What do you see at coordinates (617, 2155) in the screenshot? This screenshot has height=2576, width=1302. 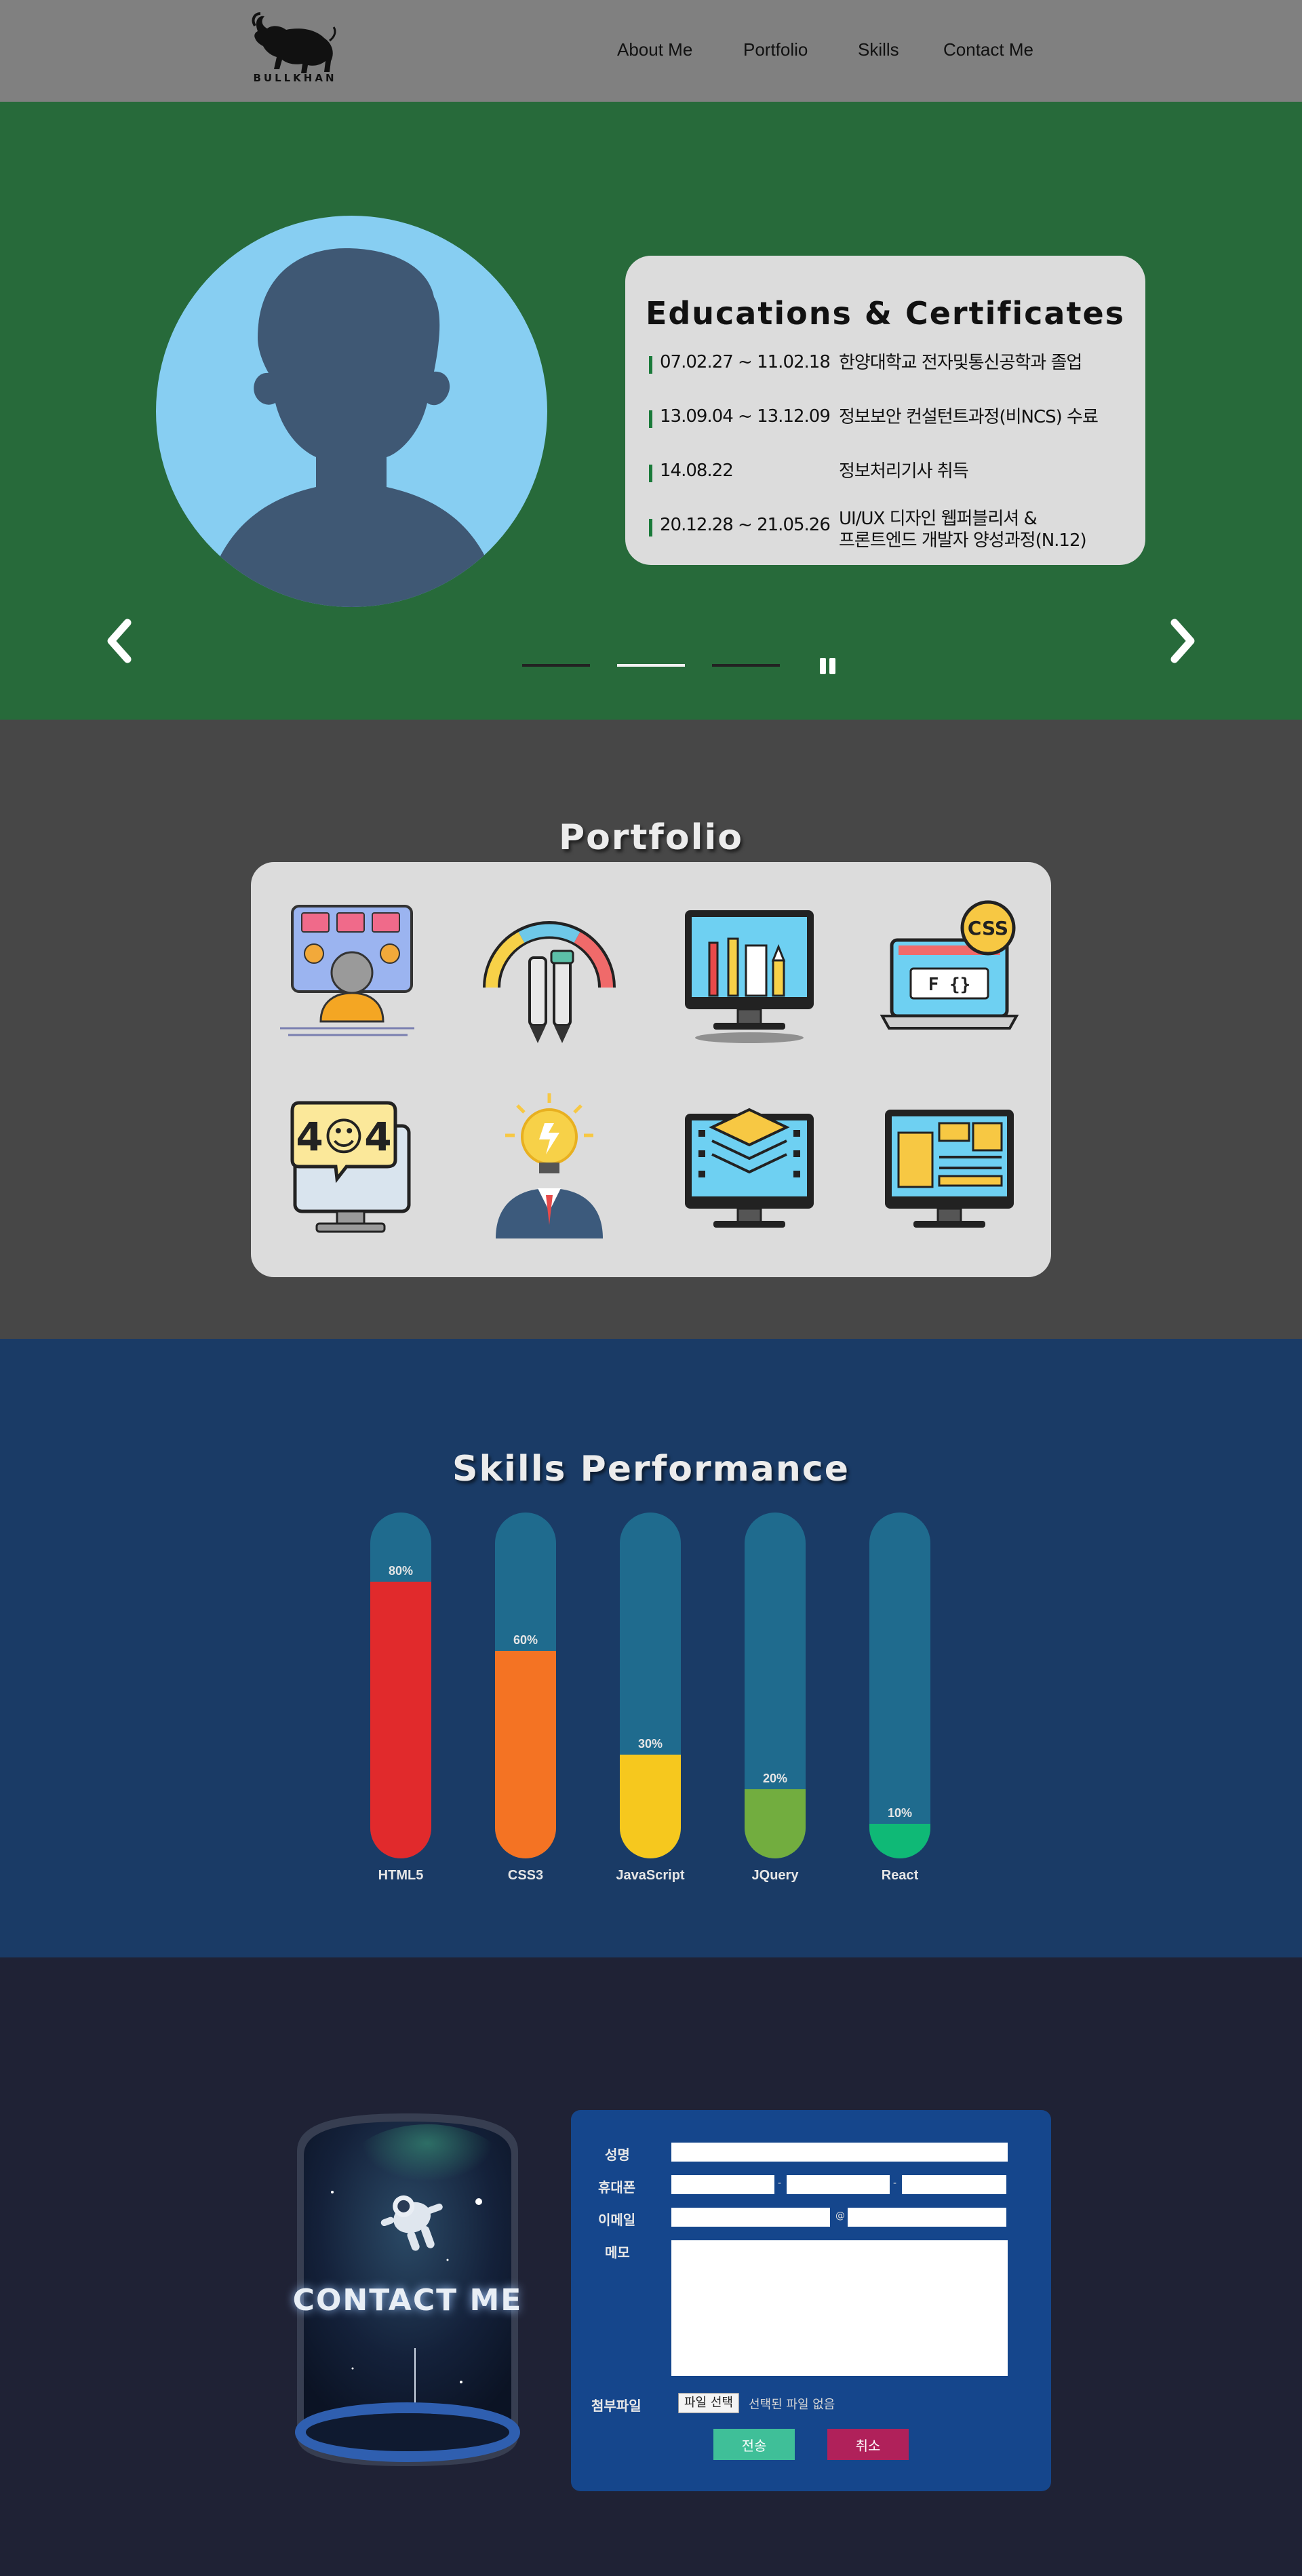 I see `name-label: 성명` at bounding box center [617, 2155].